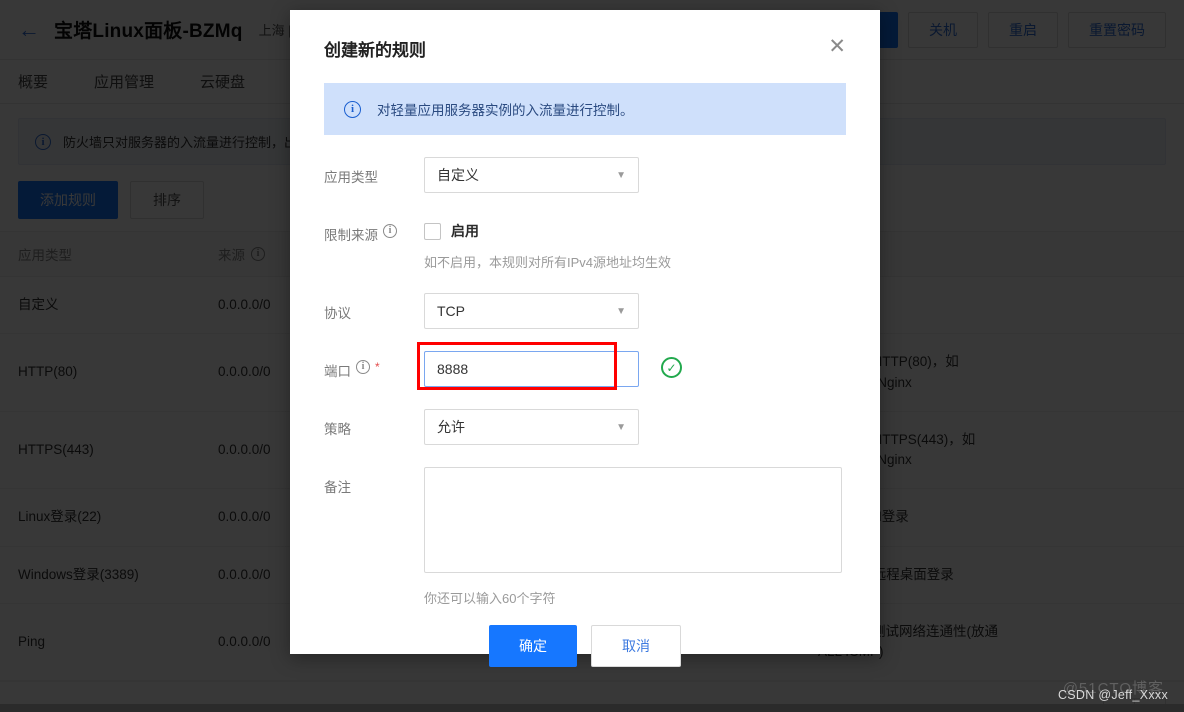 The image size is (1184, 712). I want to click on field-row-protocol: 协议 TCP ▼, so click(585, 311).